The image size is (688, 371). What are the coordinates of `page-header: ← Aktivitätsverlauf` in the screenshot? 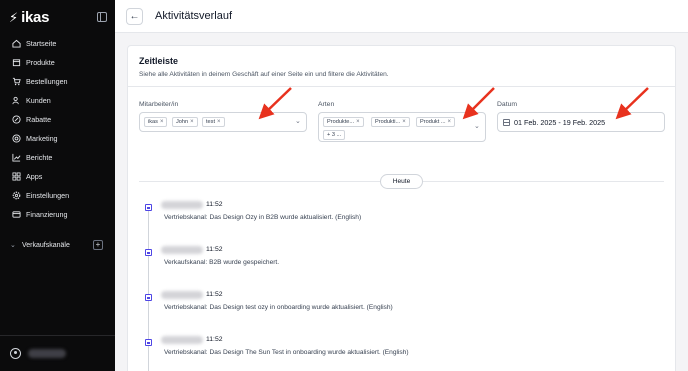 It's located at (401, 16).